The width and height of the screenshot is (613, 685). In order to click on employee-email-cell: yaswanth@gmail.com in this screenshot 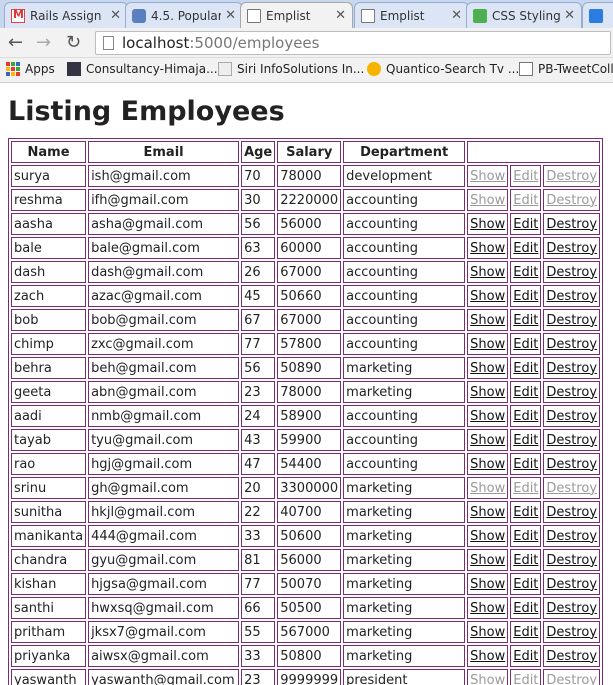, I will do `click(164, 677)`.